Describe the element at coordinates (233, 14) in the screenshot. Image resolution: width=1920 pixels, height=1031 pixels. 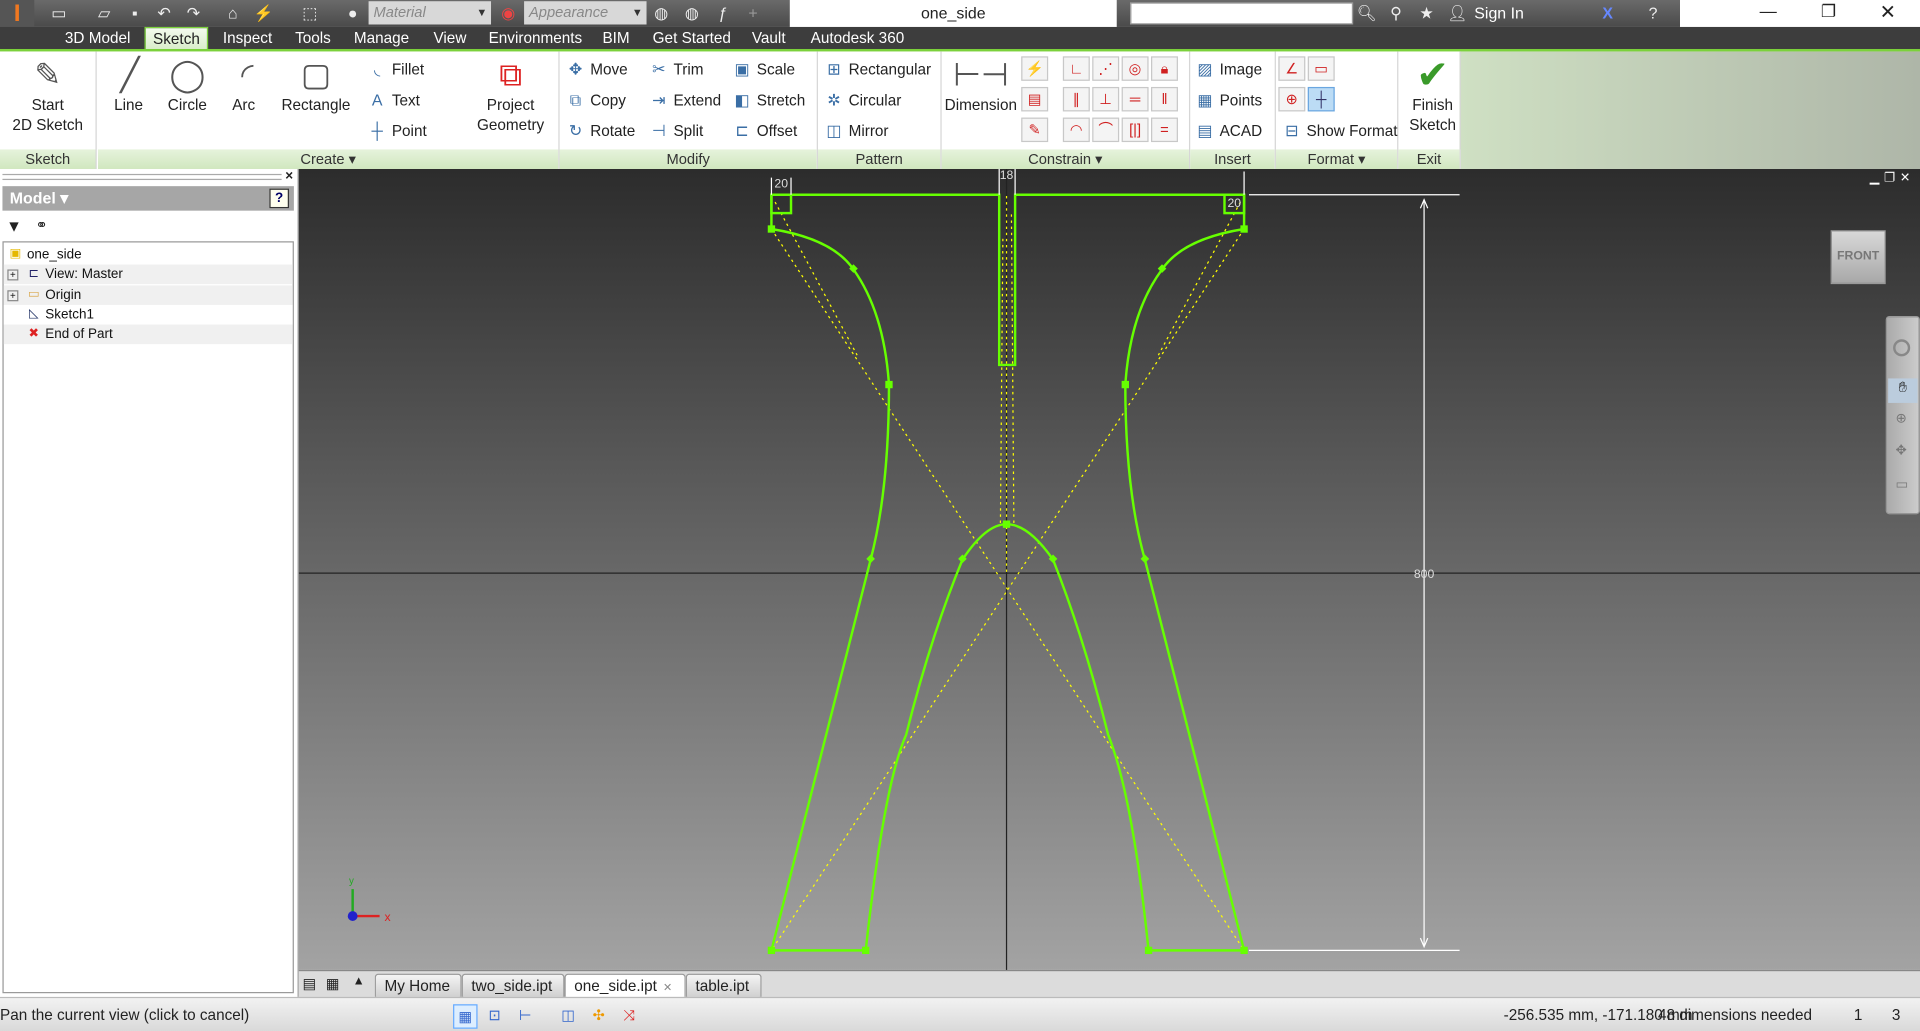
I see `home-icon: ⌂` at that location.